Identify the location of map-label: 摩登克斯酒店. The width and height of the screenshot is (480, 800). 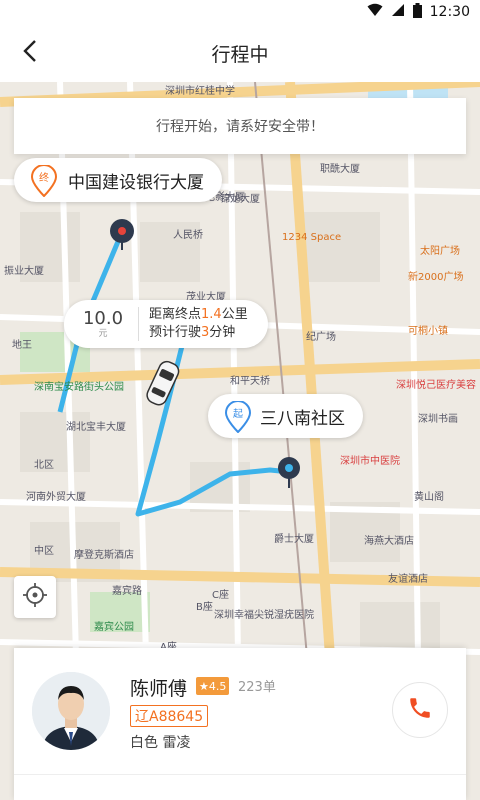
(104, 555).